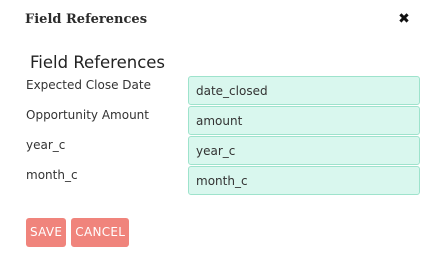 The height and width of the screenshot is (255, 425). I want to click on field-label: Expected Close Date, so click(88, 85).